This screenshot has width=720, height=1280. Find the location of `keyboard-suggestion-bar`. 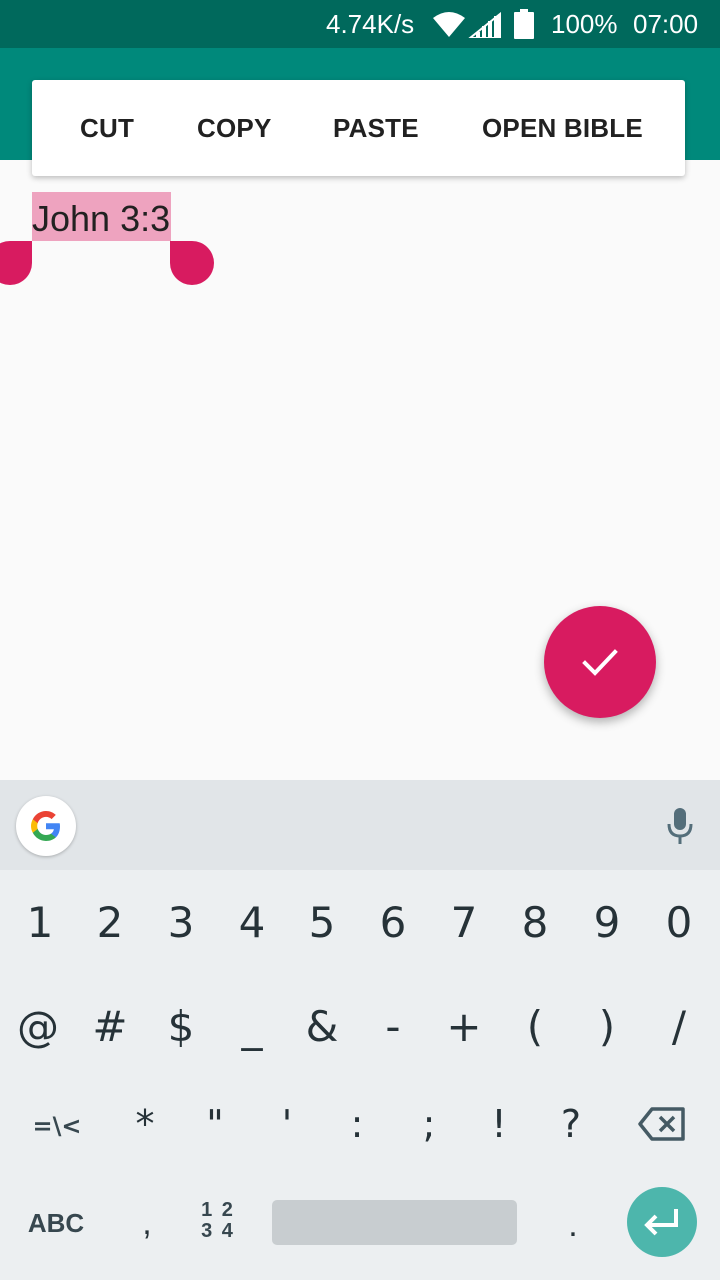

keyboard-suggestion-bar is located at coordinates (360, 825).